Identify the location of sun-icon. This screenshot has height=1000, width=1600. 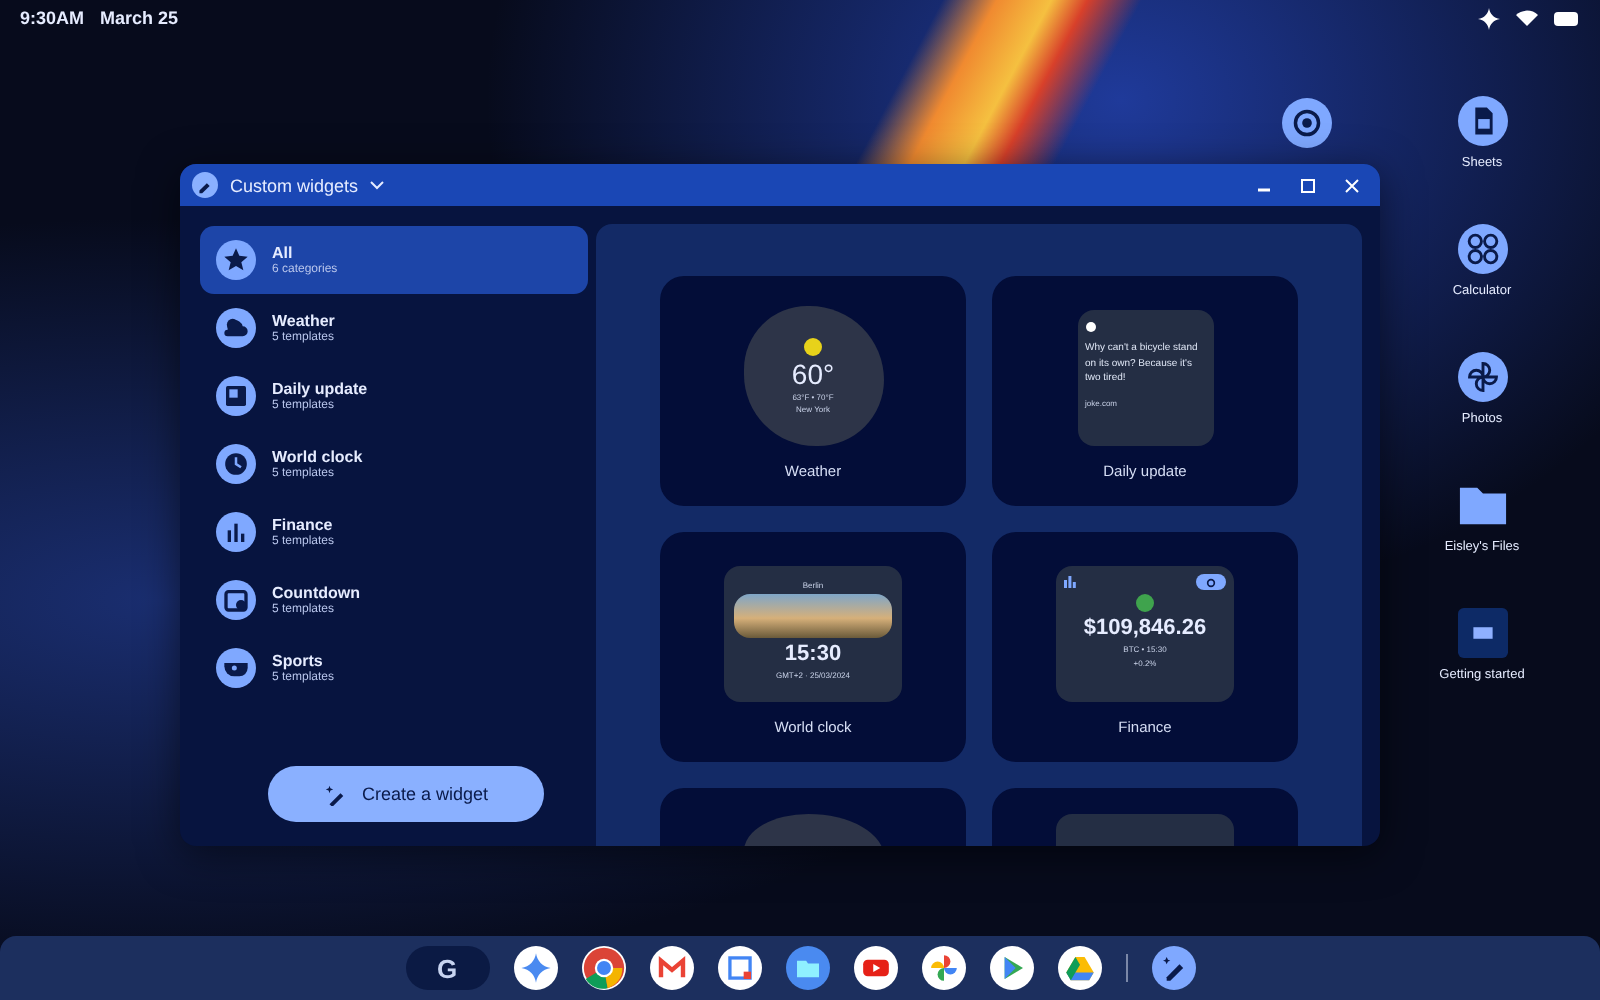
(813, 347).